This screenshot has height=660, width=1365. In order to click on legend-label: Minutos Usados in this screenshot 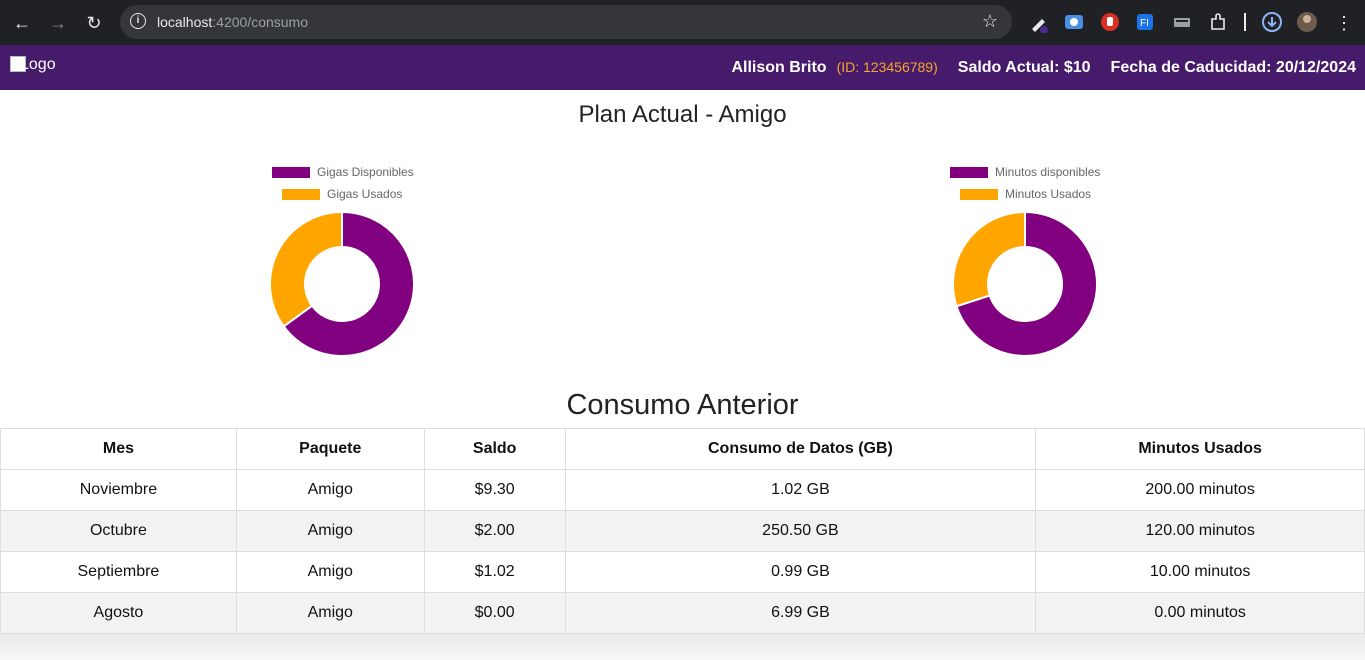, I will do `click(1048, 194)`.